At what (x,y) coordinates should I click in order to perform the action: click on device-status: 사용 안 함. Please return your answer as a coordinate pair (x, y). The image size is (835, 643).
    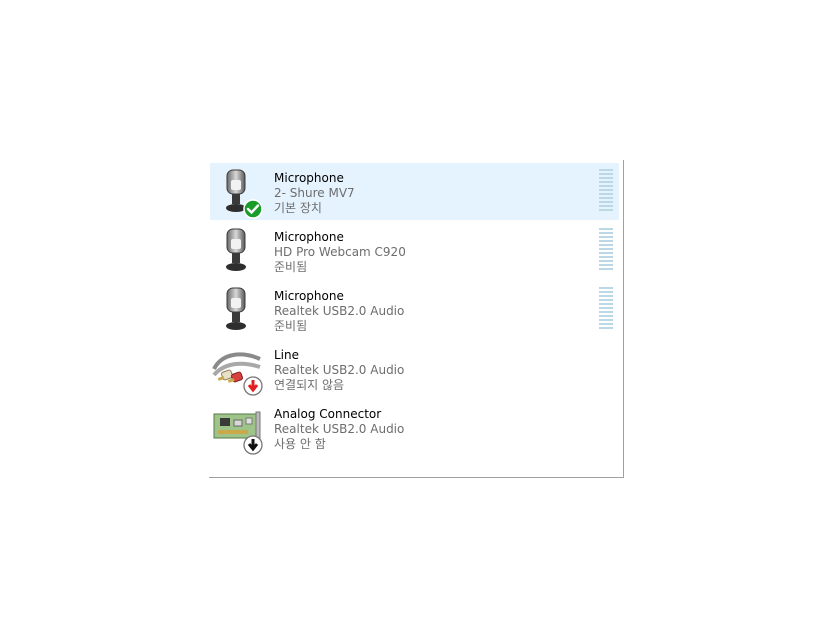
    Looking at the image, I should click on (300, 444).